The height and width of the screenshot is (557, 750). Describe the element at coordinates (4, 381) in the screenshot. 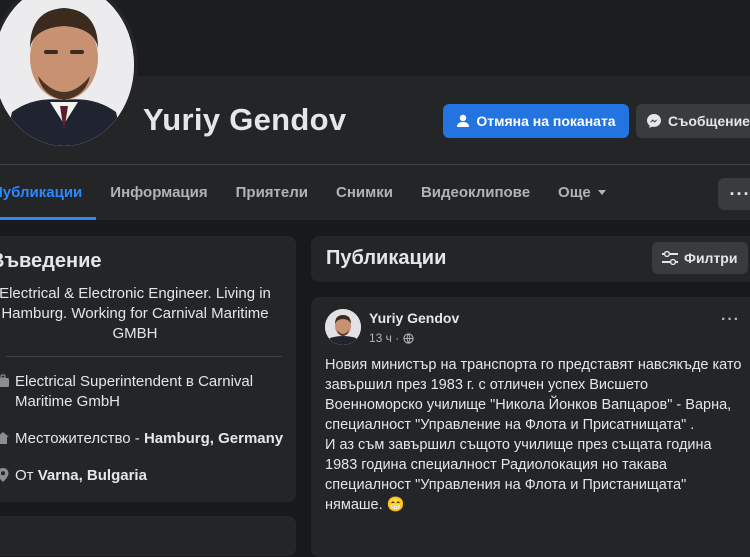

I see `briefcase-icon` at that location.